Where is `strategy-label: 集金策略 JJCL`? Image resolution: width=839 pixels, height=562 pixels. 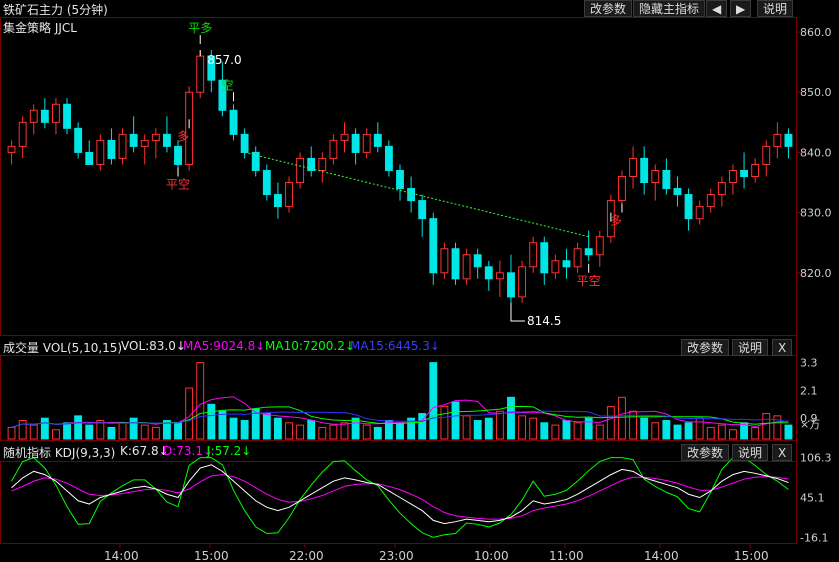
strategy-label: 集金策略 JJCL is located at coordinates (40, 28).